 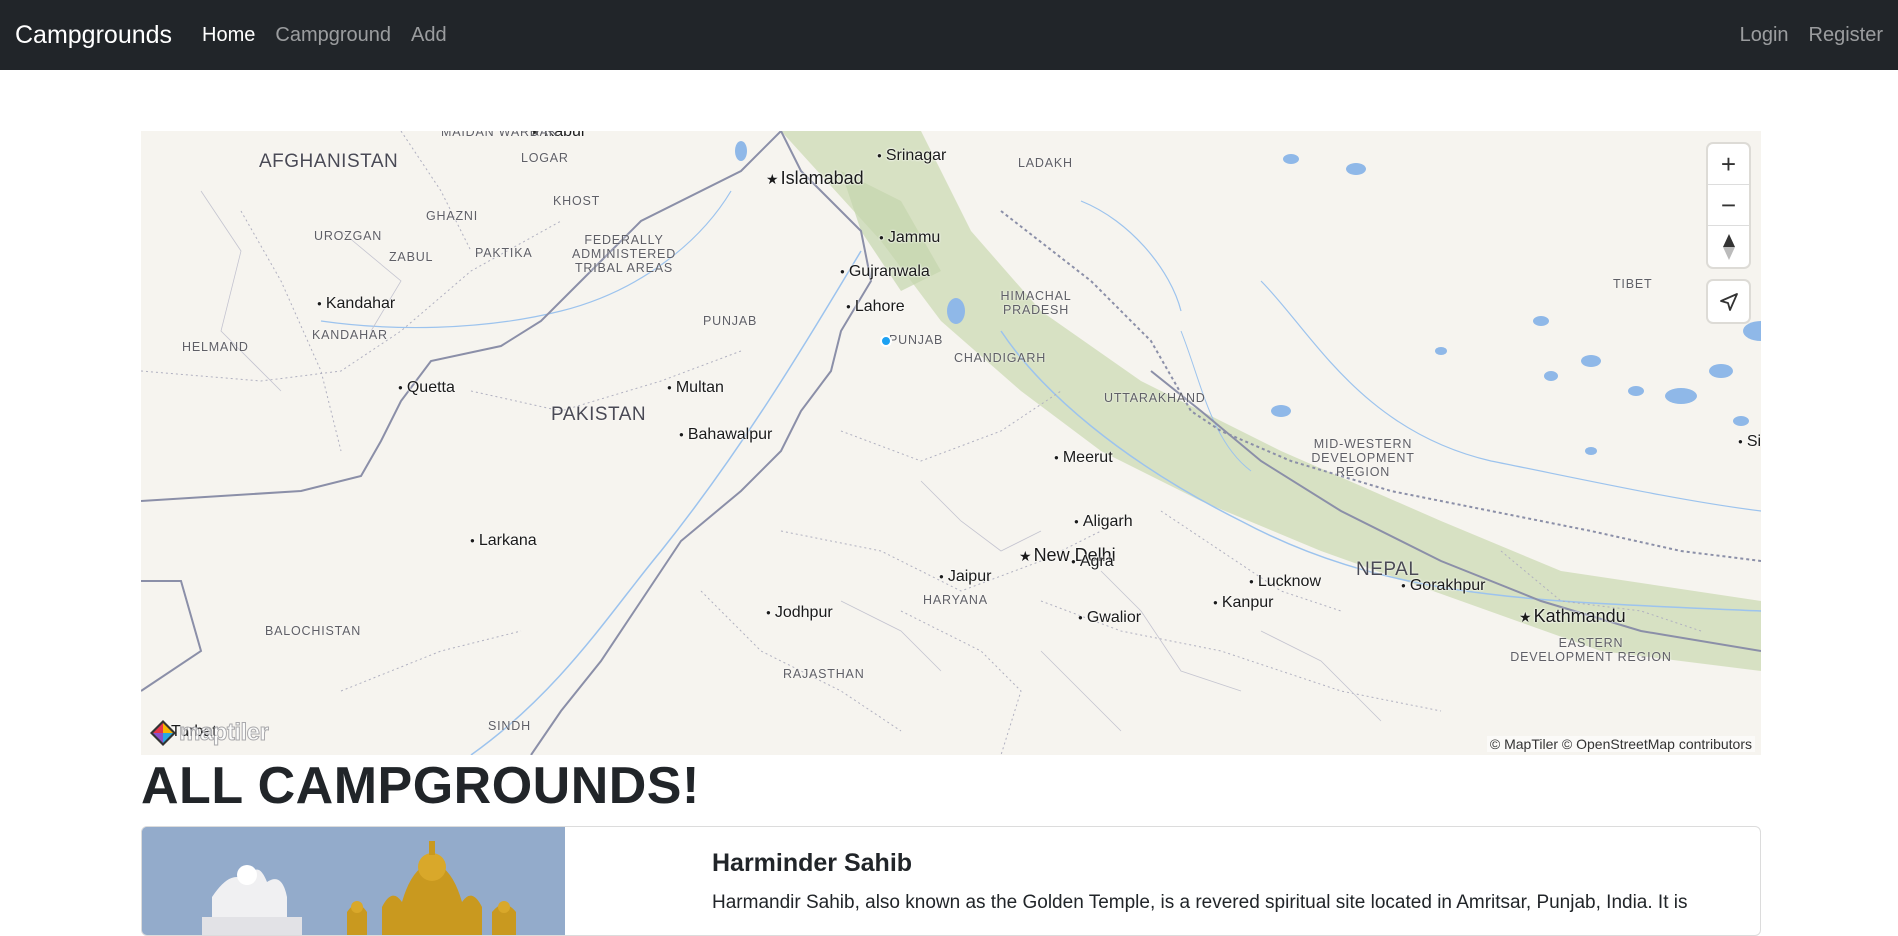 What do you see at coordinates (965, 577) in the screenshot?
I see `map-label-city: Jaipur` at bounding box center [965, 577].